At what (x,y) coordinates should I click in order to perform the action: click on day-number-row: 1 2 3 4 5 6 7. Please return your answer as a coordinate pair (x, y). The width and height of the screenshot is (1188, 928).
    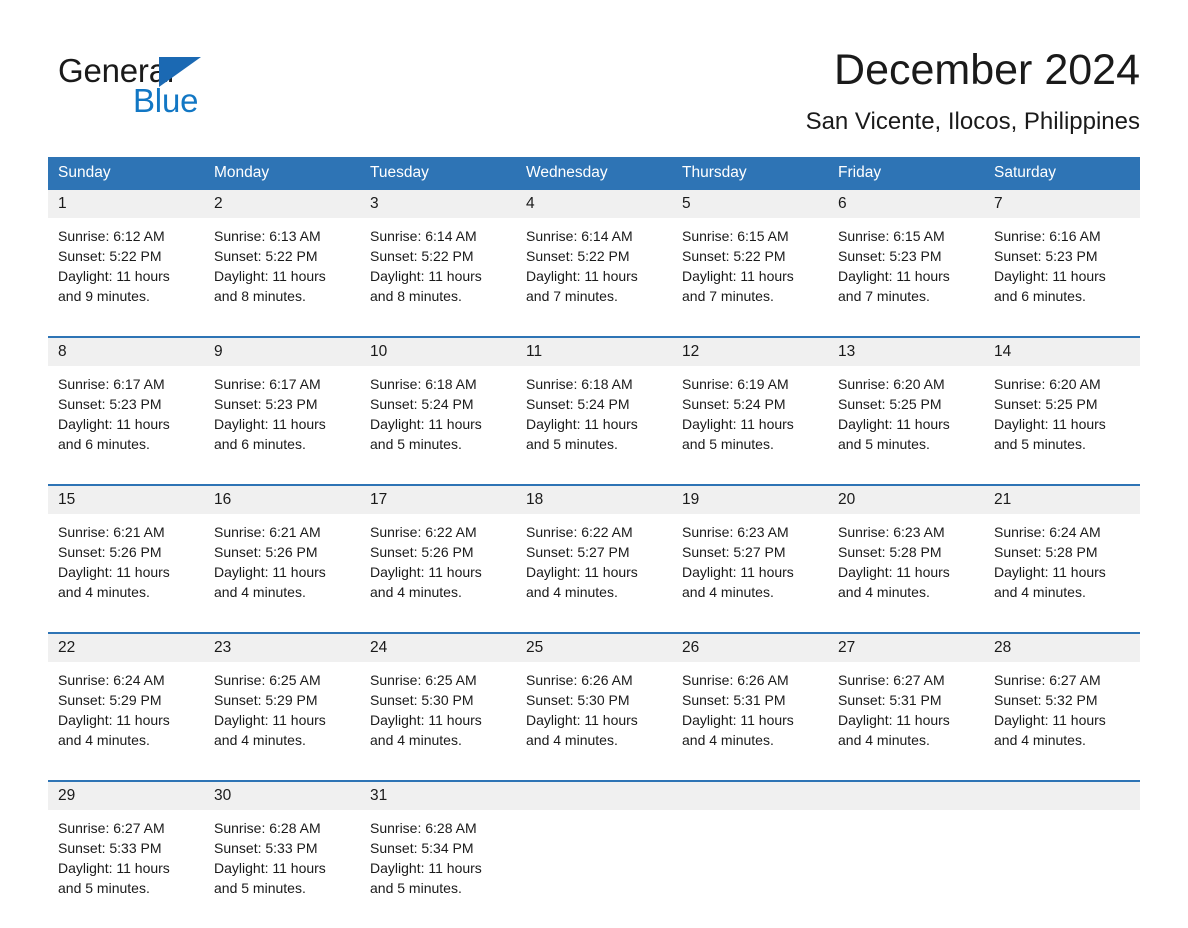
    Looking at the image, I should click on (594, 204).